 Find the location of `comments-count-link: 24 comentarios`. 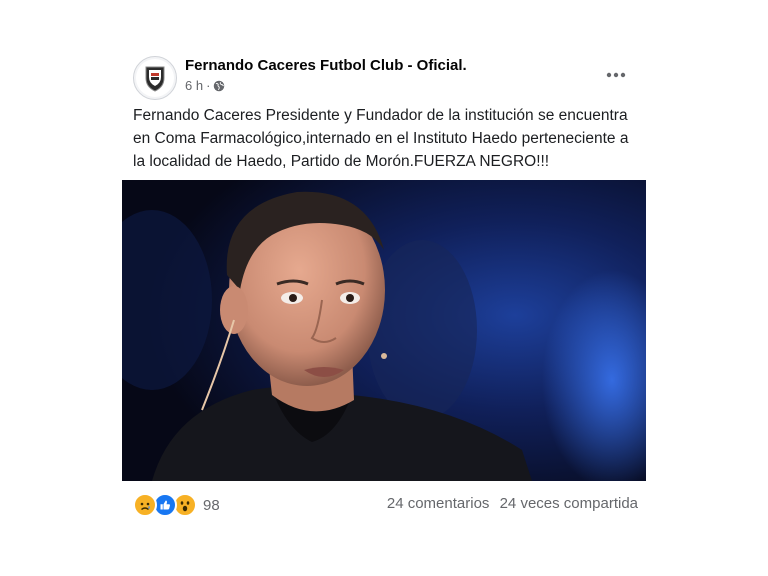

comments-count-link: 24 comentarios is located at coordinates (438, 503).